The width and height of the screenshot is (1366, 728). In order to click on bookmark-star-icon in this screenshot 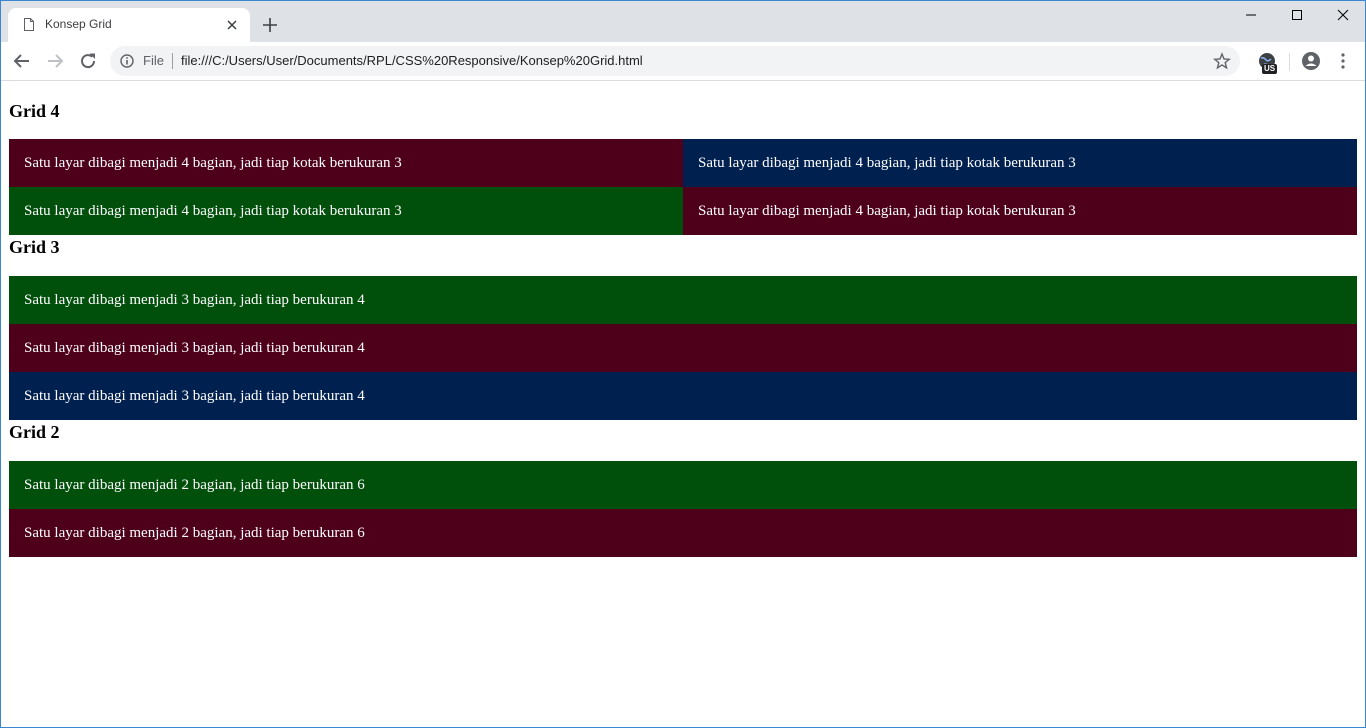, I will do `click(1222, 61)`.